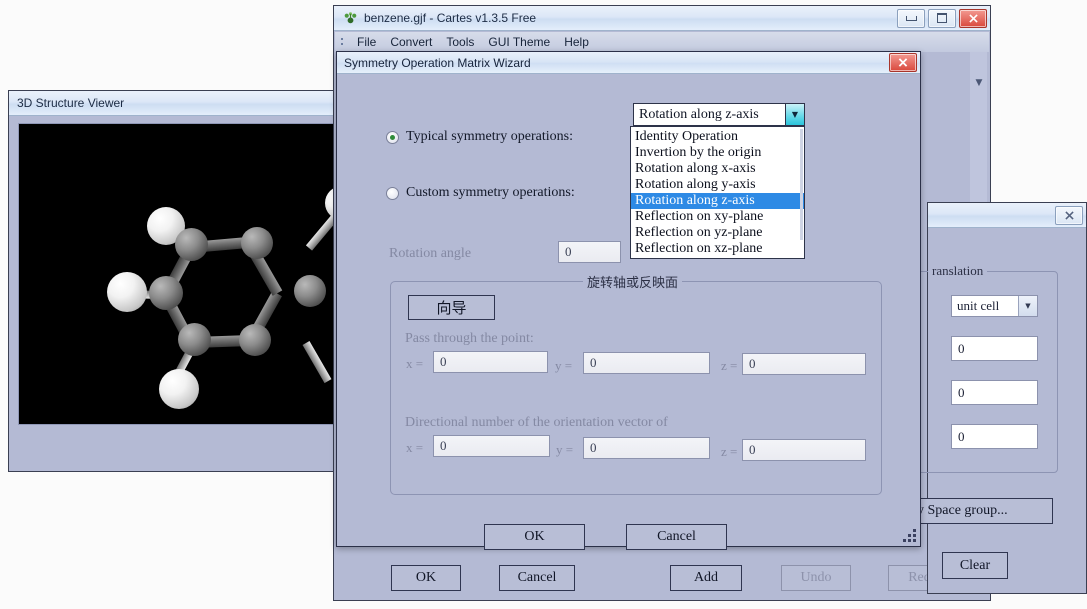 The image size is (1087, 609). What do you see at coordinates (469, 338) in the screenshot?
I see `pass-through-point-label: Pass through the point:` at bounding box center [469, 338].